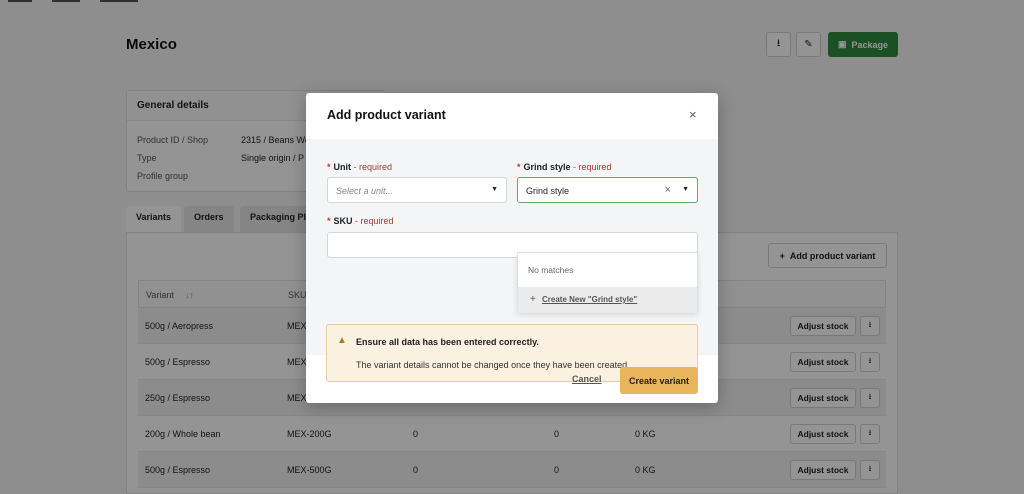  Describe the element at coordinates (547, 167) in the screenshot. I see `grind-style-label-text: Grind style` at that location.